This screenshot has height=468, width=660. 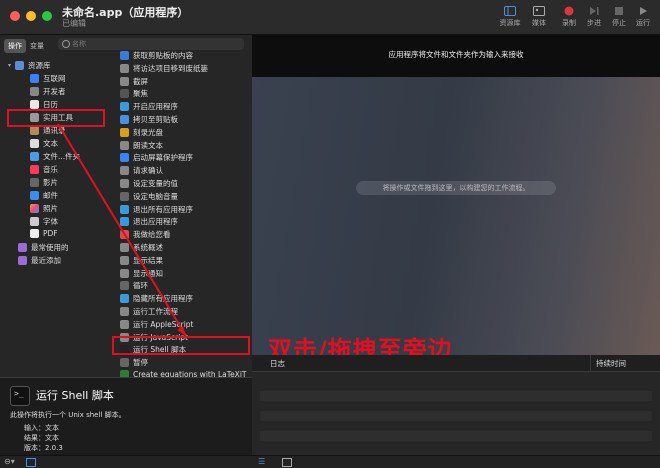 What do you see at coordinates (149, 119) in the screenshot?
I see `action-item: 拷贝至剪贴板` at bounding box center [149, 119].